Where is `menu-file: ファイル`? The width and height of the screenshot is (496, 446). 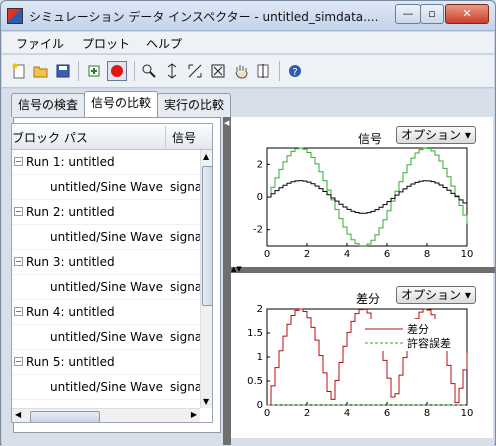 menu-file: ファイル is located at coordinates (40, 43).